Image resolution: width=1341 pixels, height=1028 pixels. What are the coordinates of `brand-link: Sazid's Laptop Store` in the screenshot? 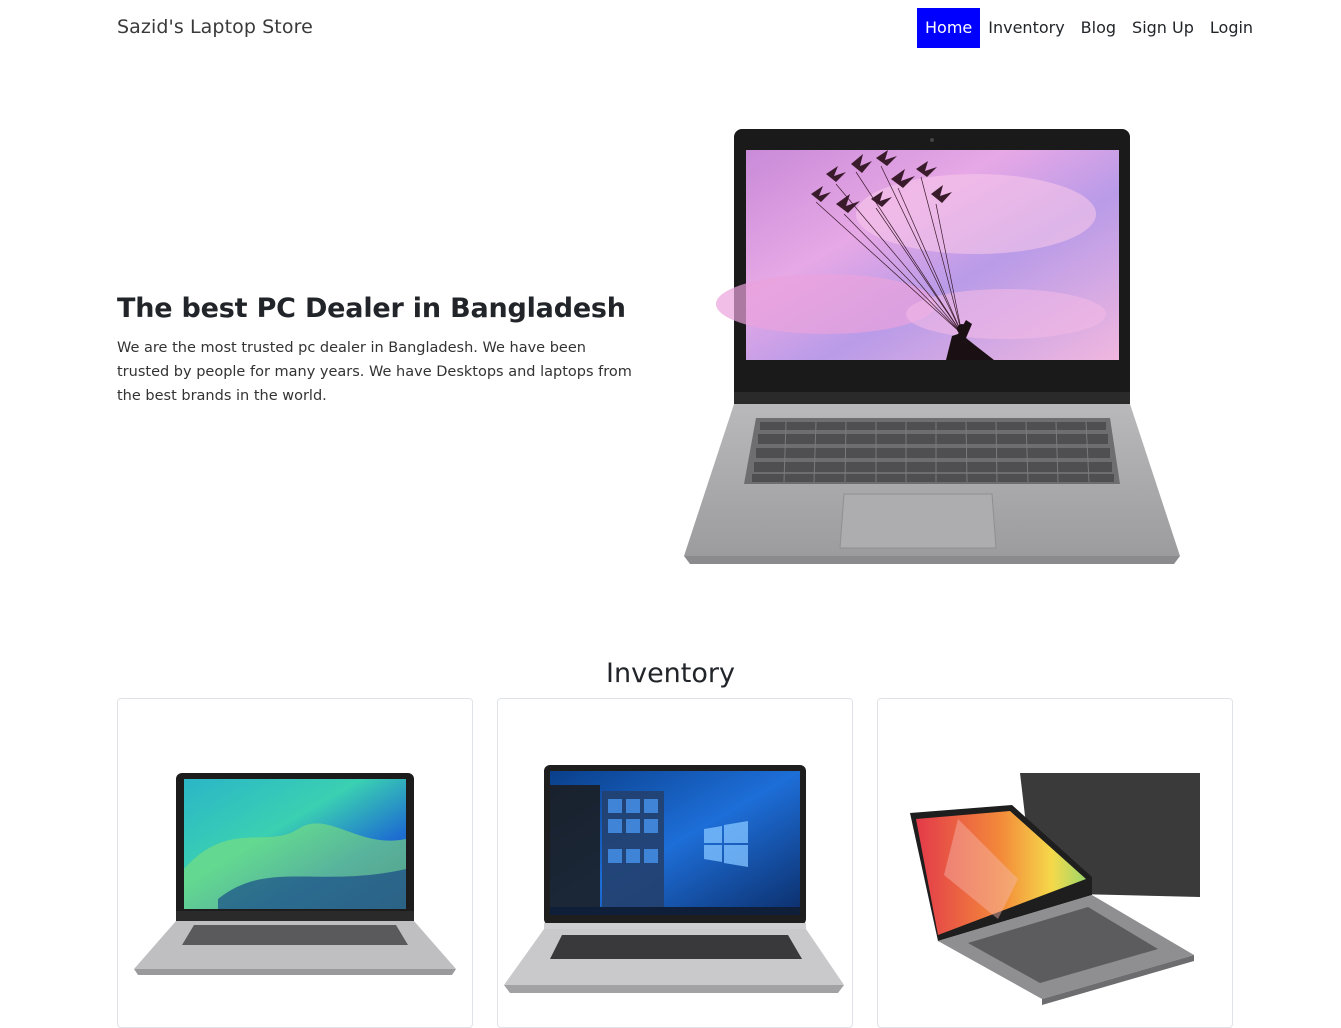 It's located at (215, 27).